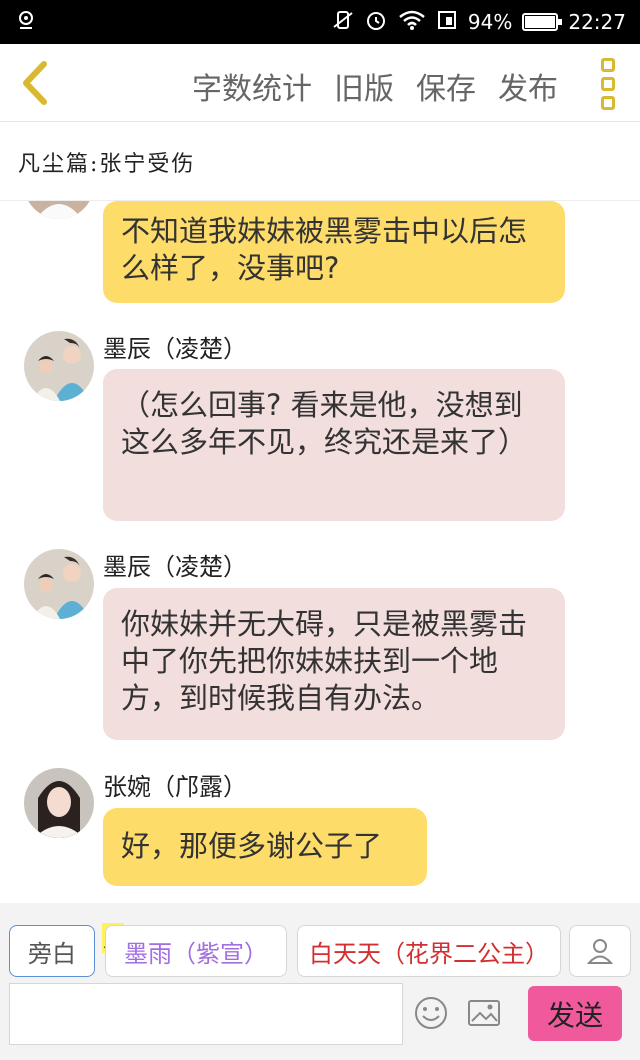 This screenshot has width=640, height=1060. I want to click on old-version-button: 旧版, so click(364, 86).